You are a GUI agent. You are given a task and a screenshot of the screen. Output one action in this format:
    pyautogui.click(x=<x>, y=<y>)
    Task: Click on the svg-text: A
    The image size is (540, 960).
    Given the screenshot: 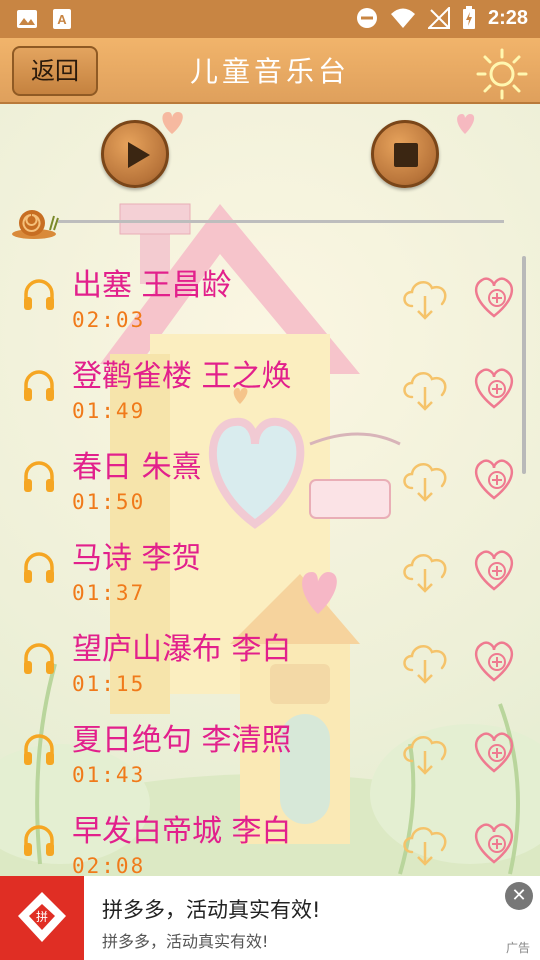 What is the action you would take?
    pyautogui.click(x=62, y=19)
    